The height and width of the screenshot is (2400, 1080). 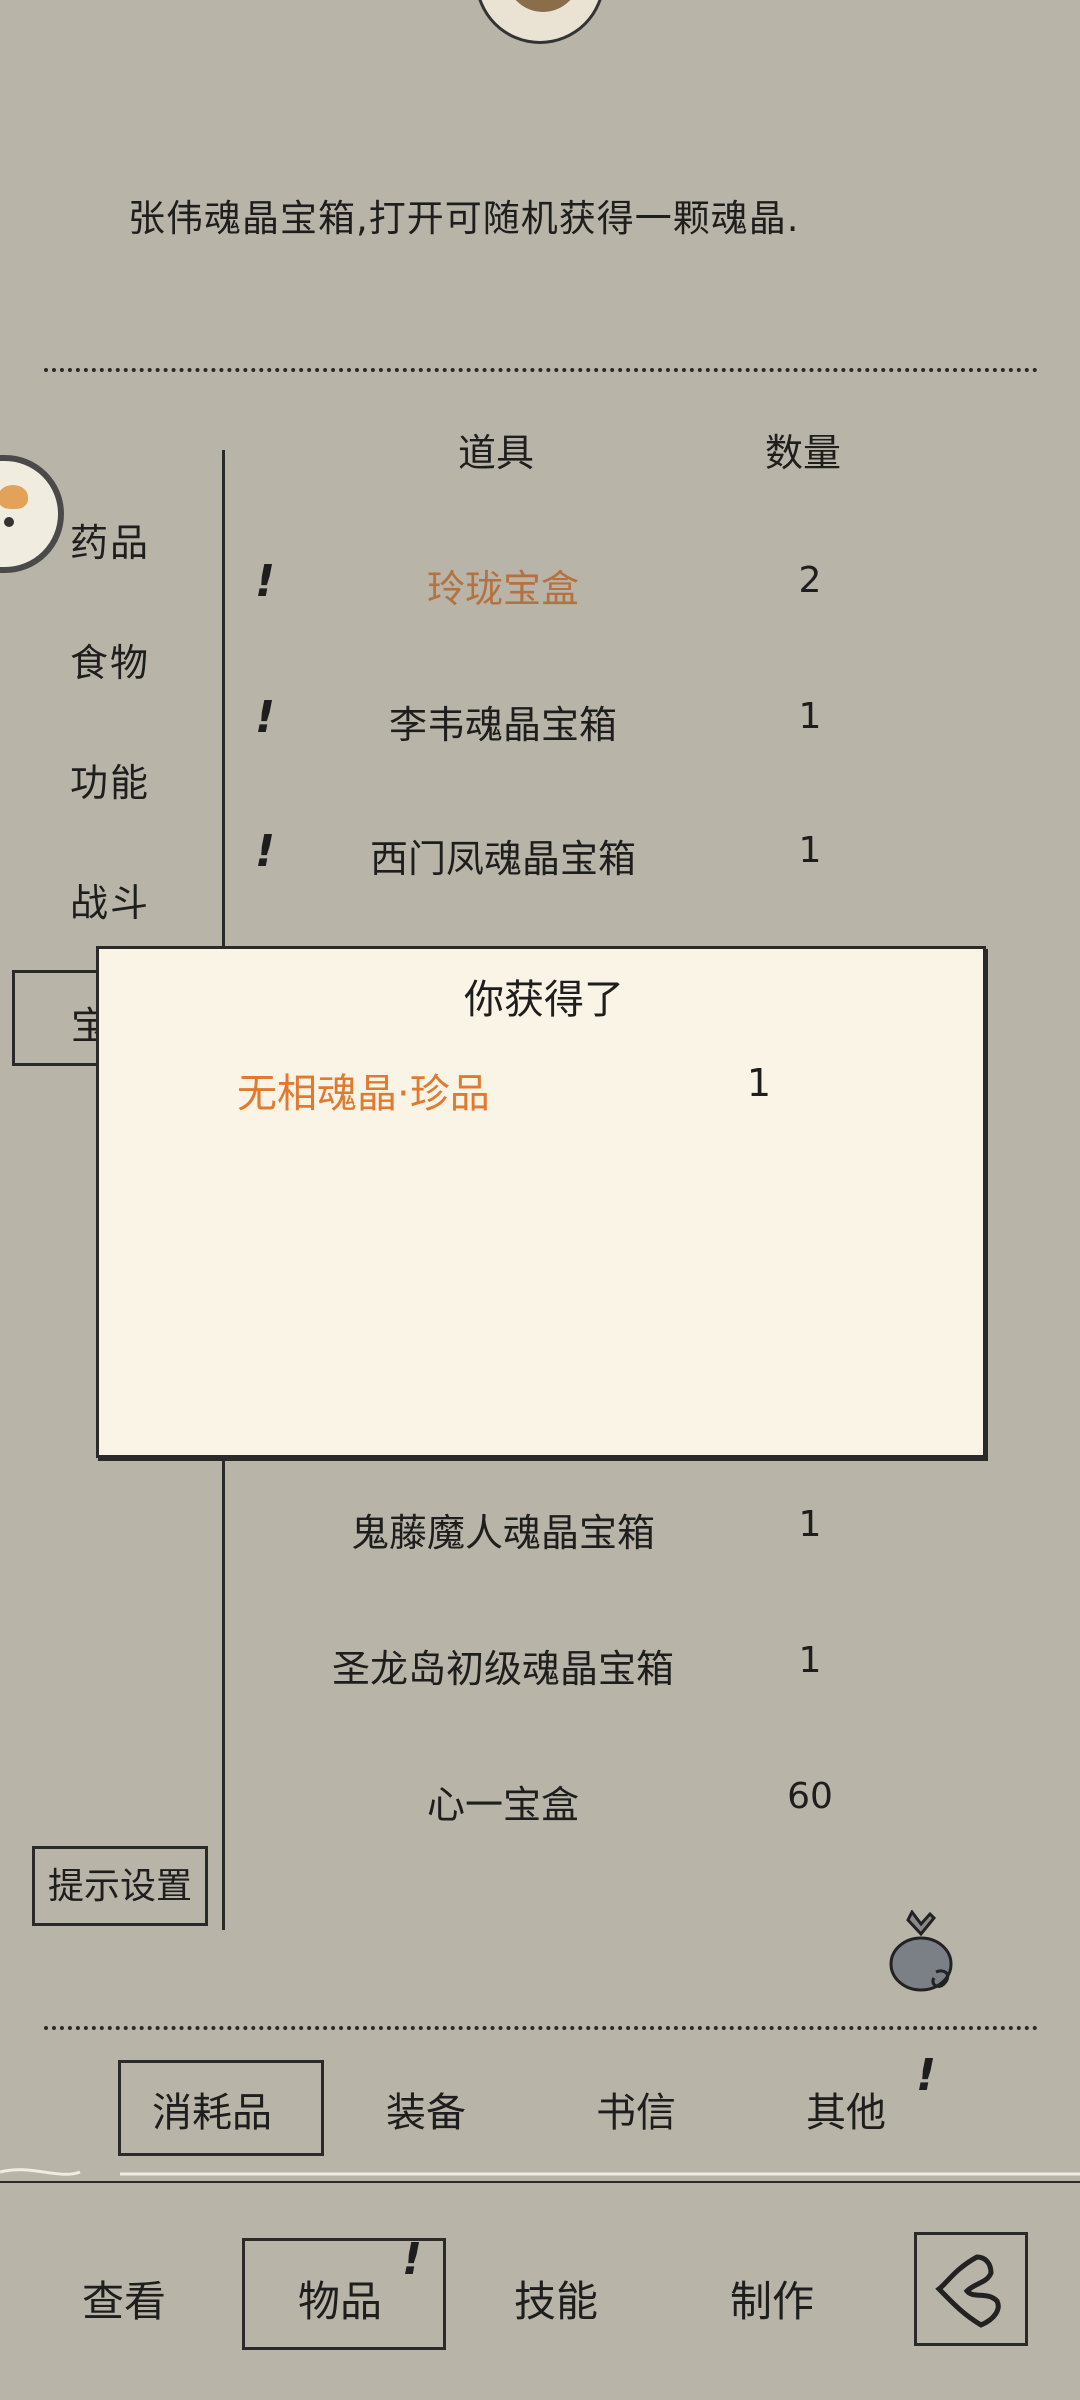 What do you see at coordinates (110, 779) in the screenshot?
I see `category-function: 功能` at bounding box center [110, 779].